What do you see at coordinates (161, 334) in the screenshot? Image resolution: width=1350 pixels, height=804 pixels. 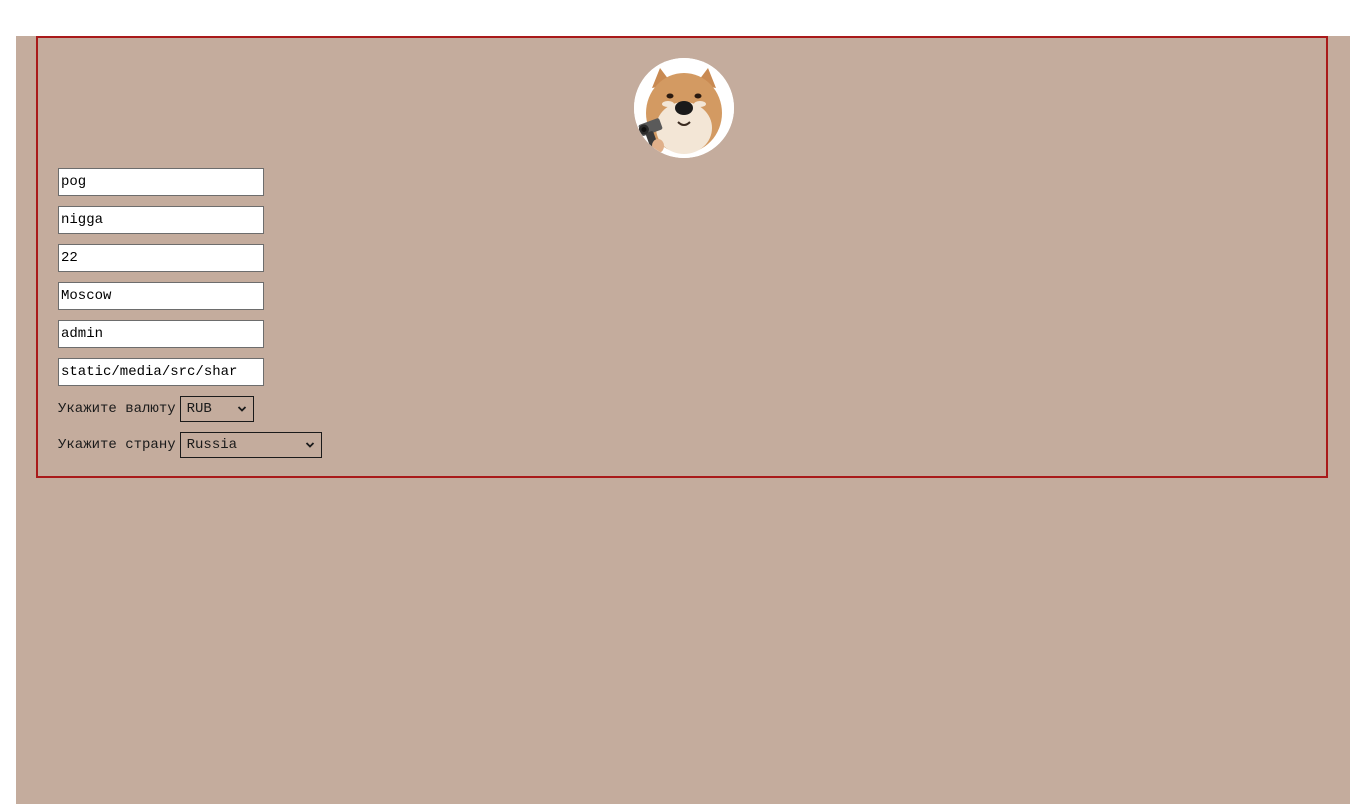 I see `role-field` at bounding box center [161, 334].